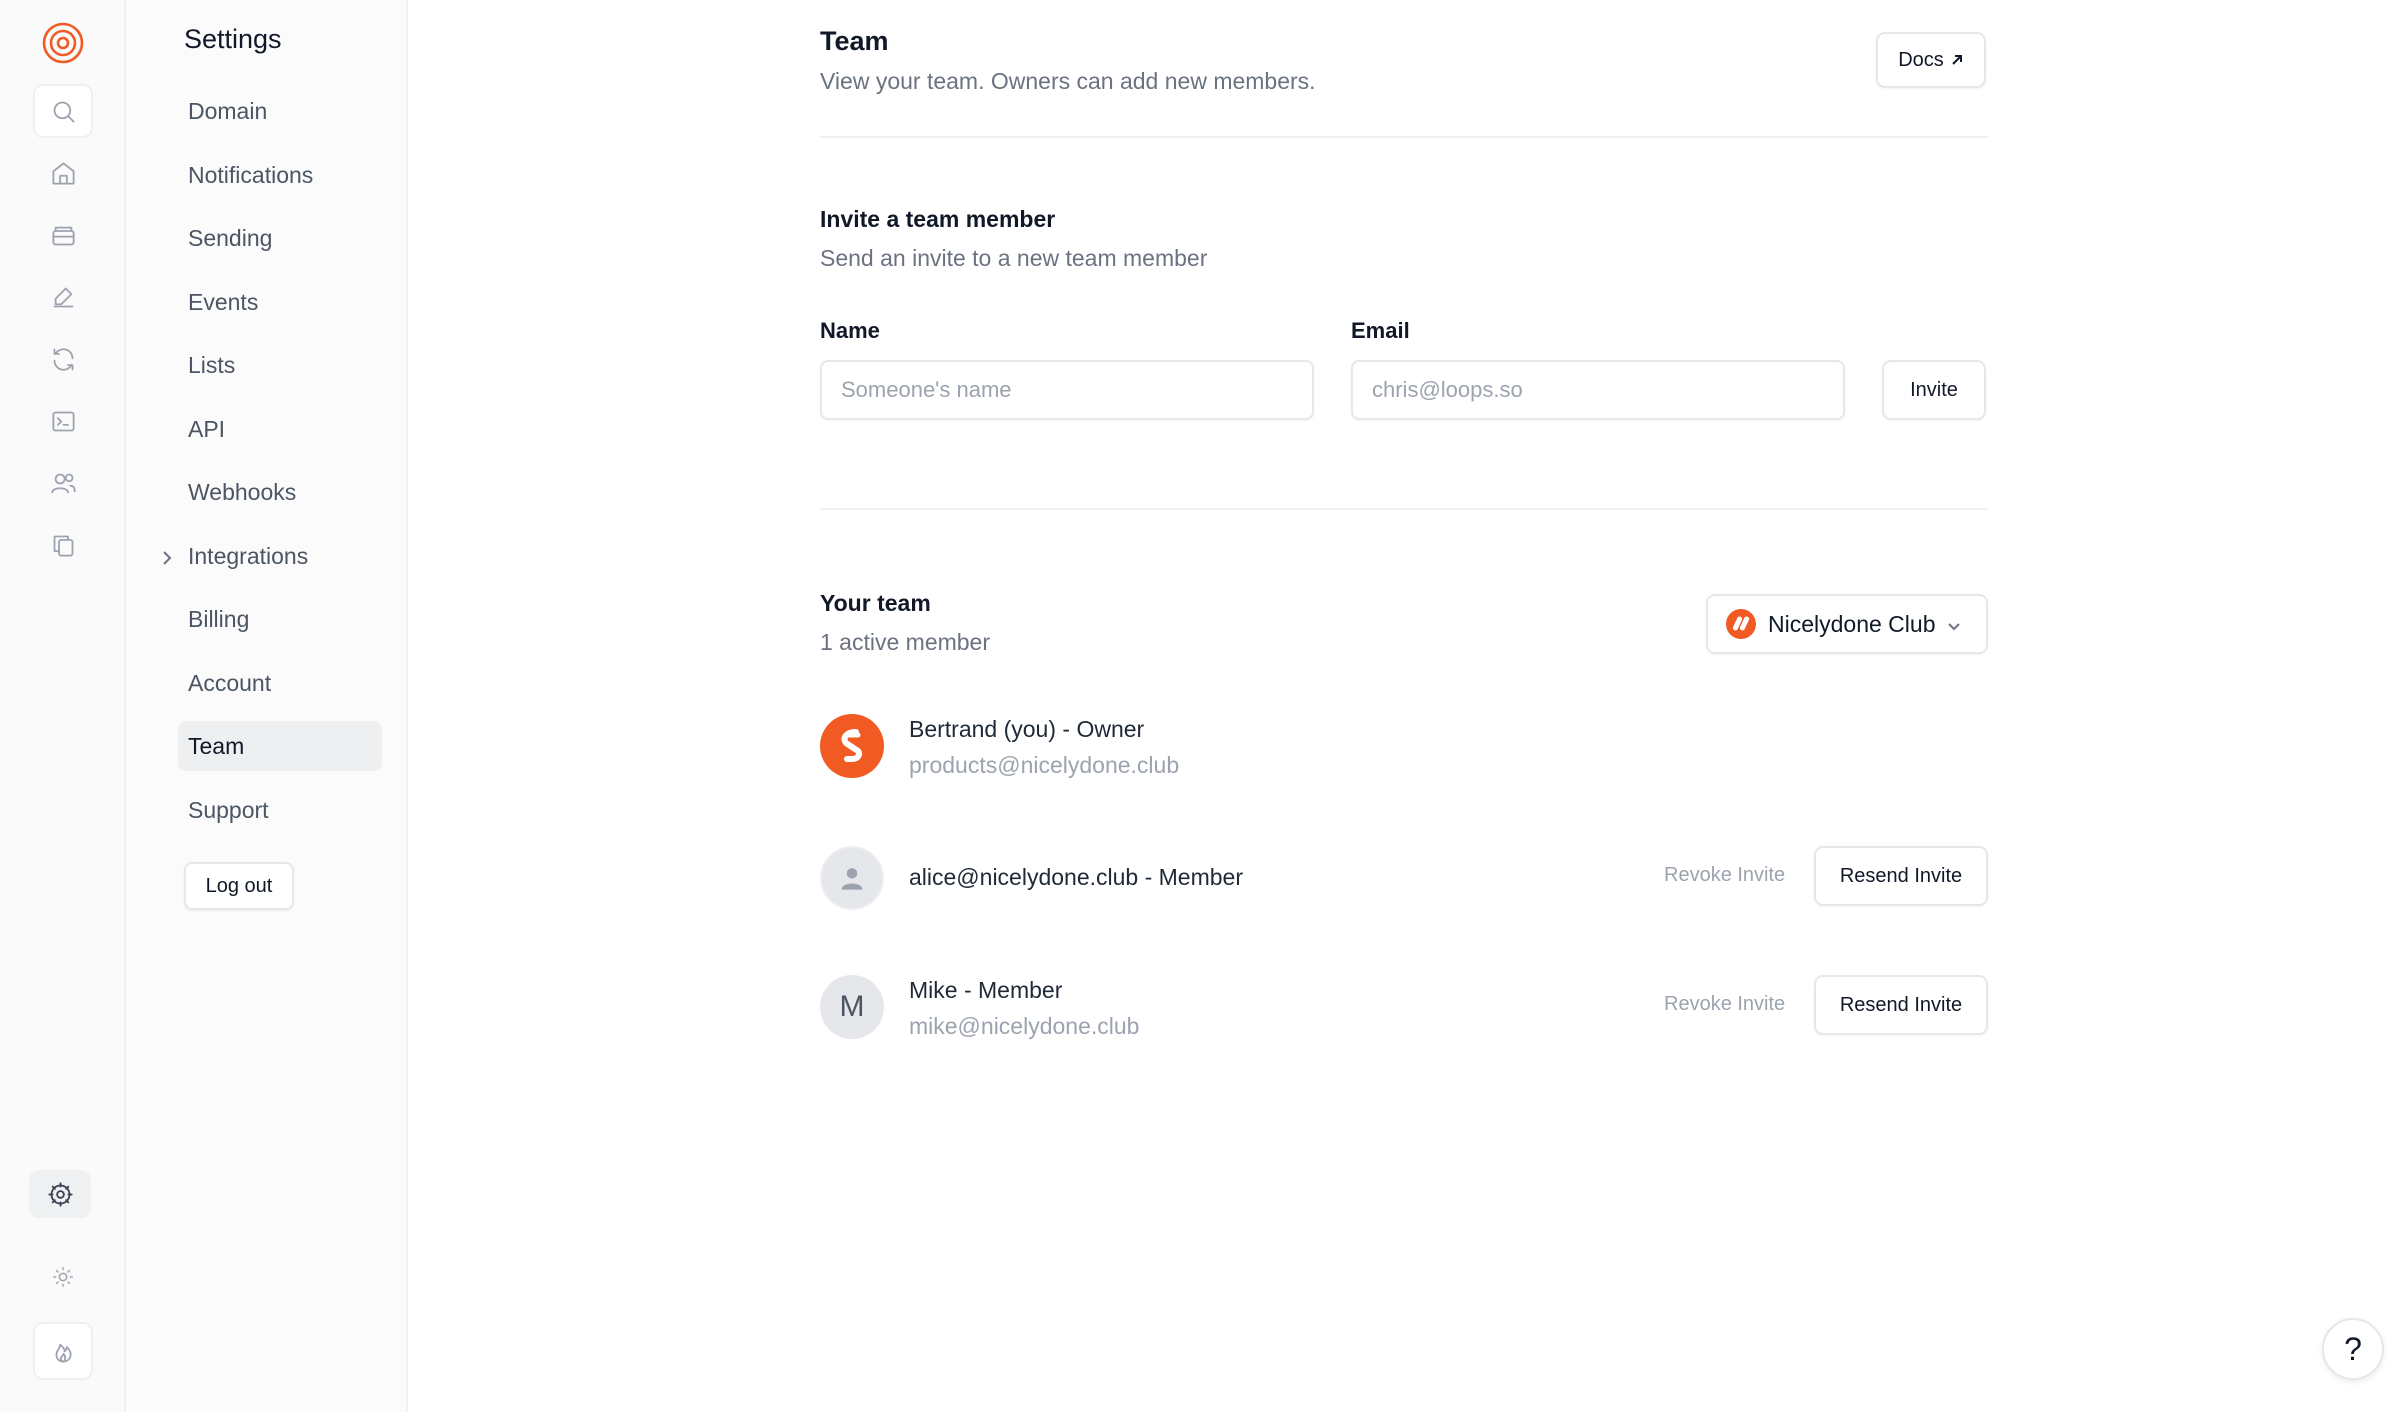 This screenshot has height=1412, width=2400. I want to click on member-email: products@nicelydone.club, so click(1044, 765).